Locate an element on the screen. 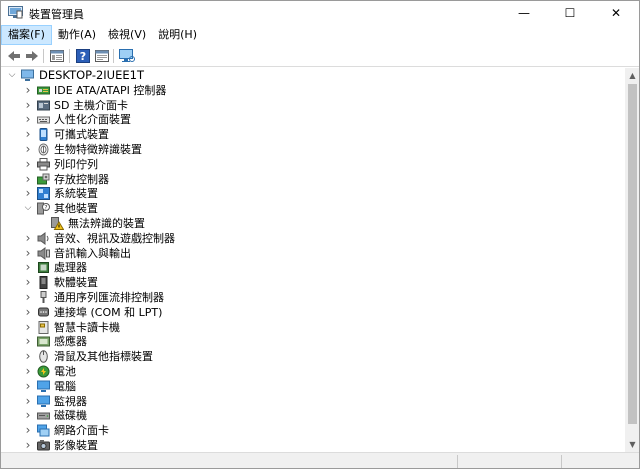 The image size is (640, 469). system-device-icon is located at coordinates (43, 193).